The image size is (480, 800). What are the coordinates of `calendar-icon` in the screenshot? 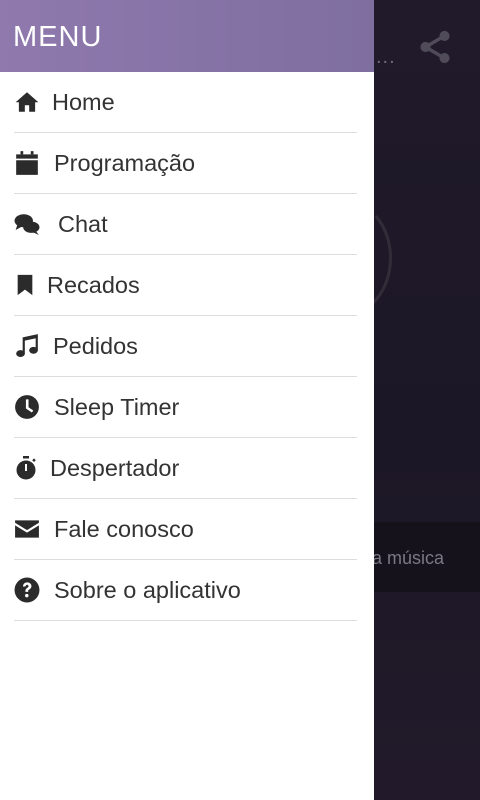 It's located at (28, 163).